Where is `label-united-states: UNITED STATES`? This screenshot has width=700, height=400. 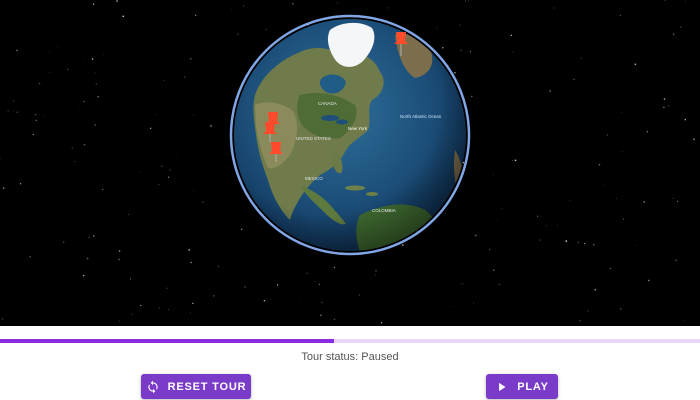
label-united-states: UNITED STATES is located at coordinates (313, 138).